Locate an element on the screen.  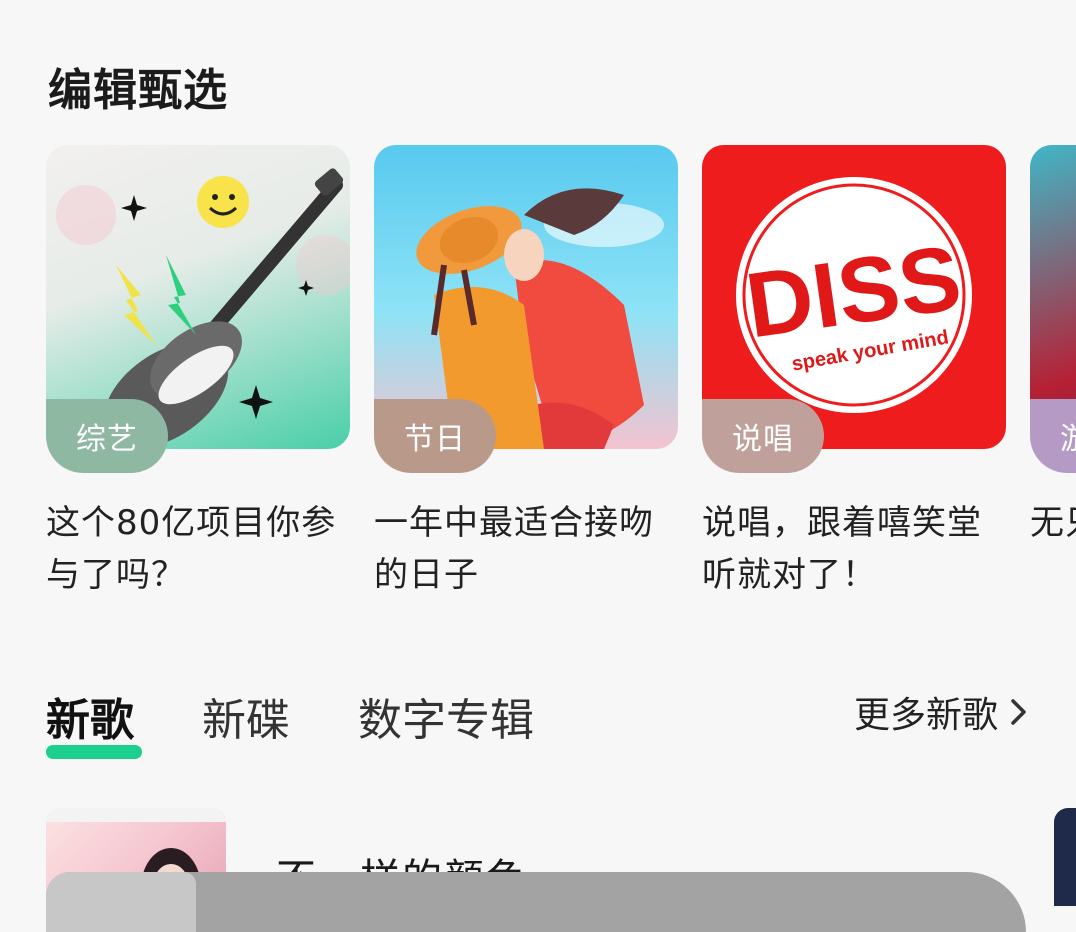
category-tag: 说唱 is located at coordinates (763, 436).